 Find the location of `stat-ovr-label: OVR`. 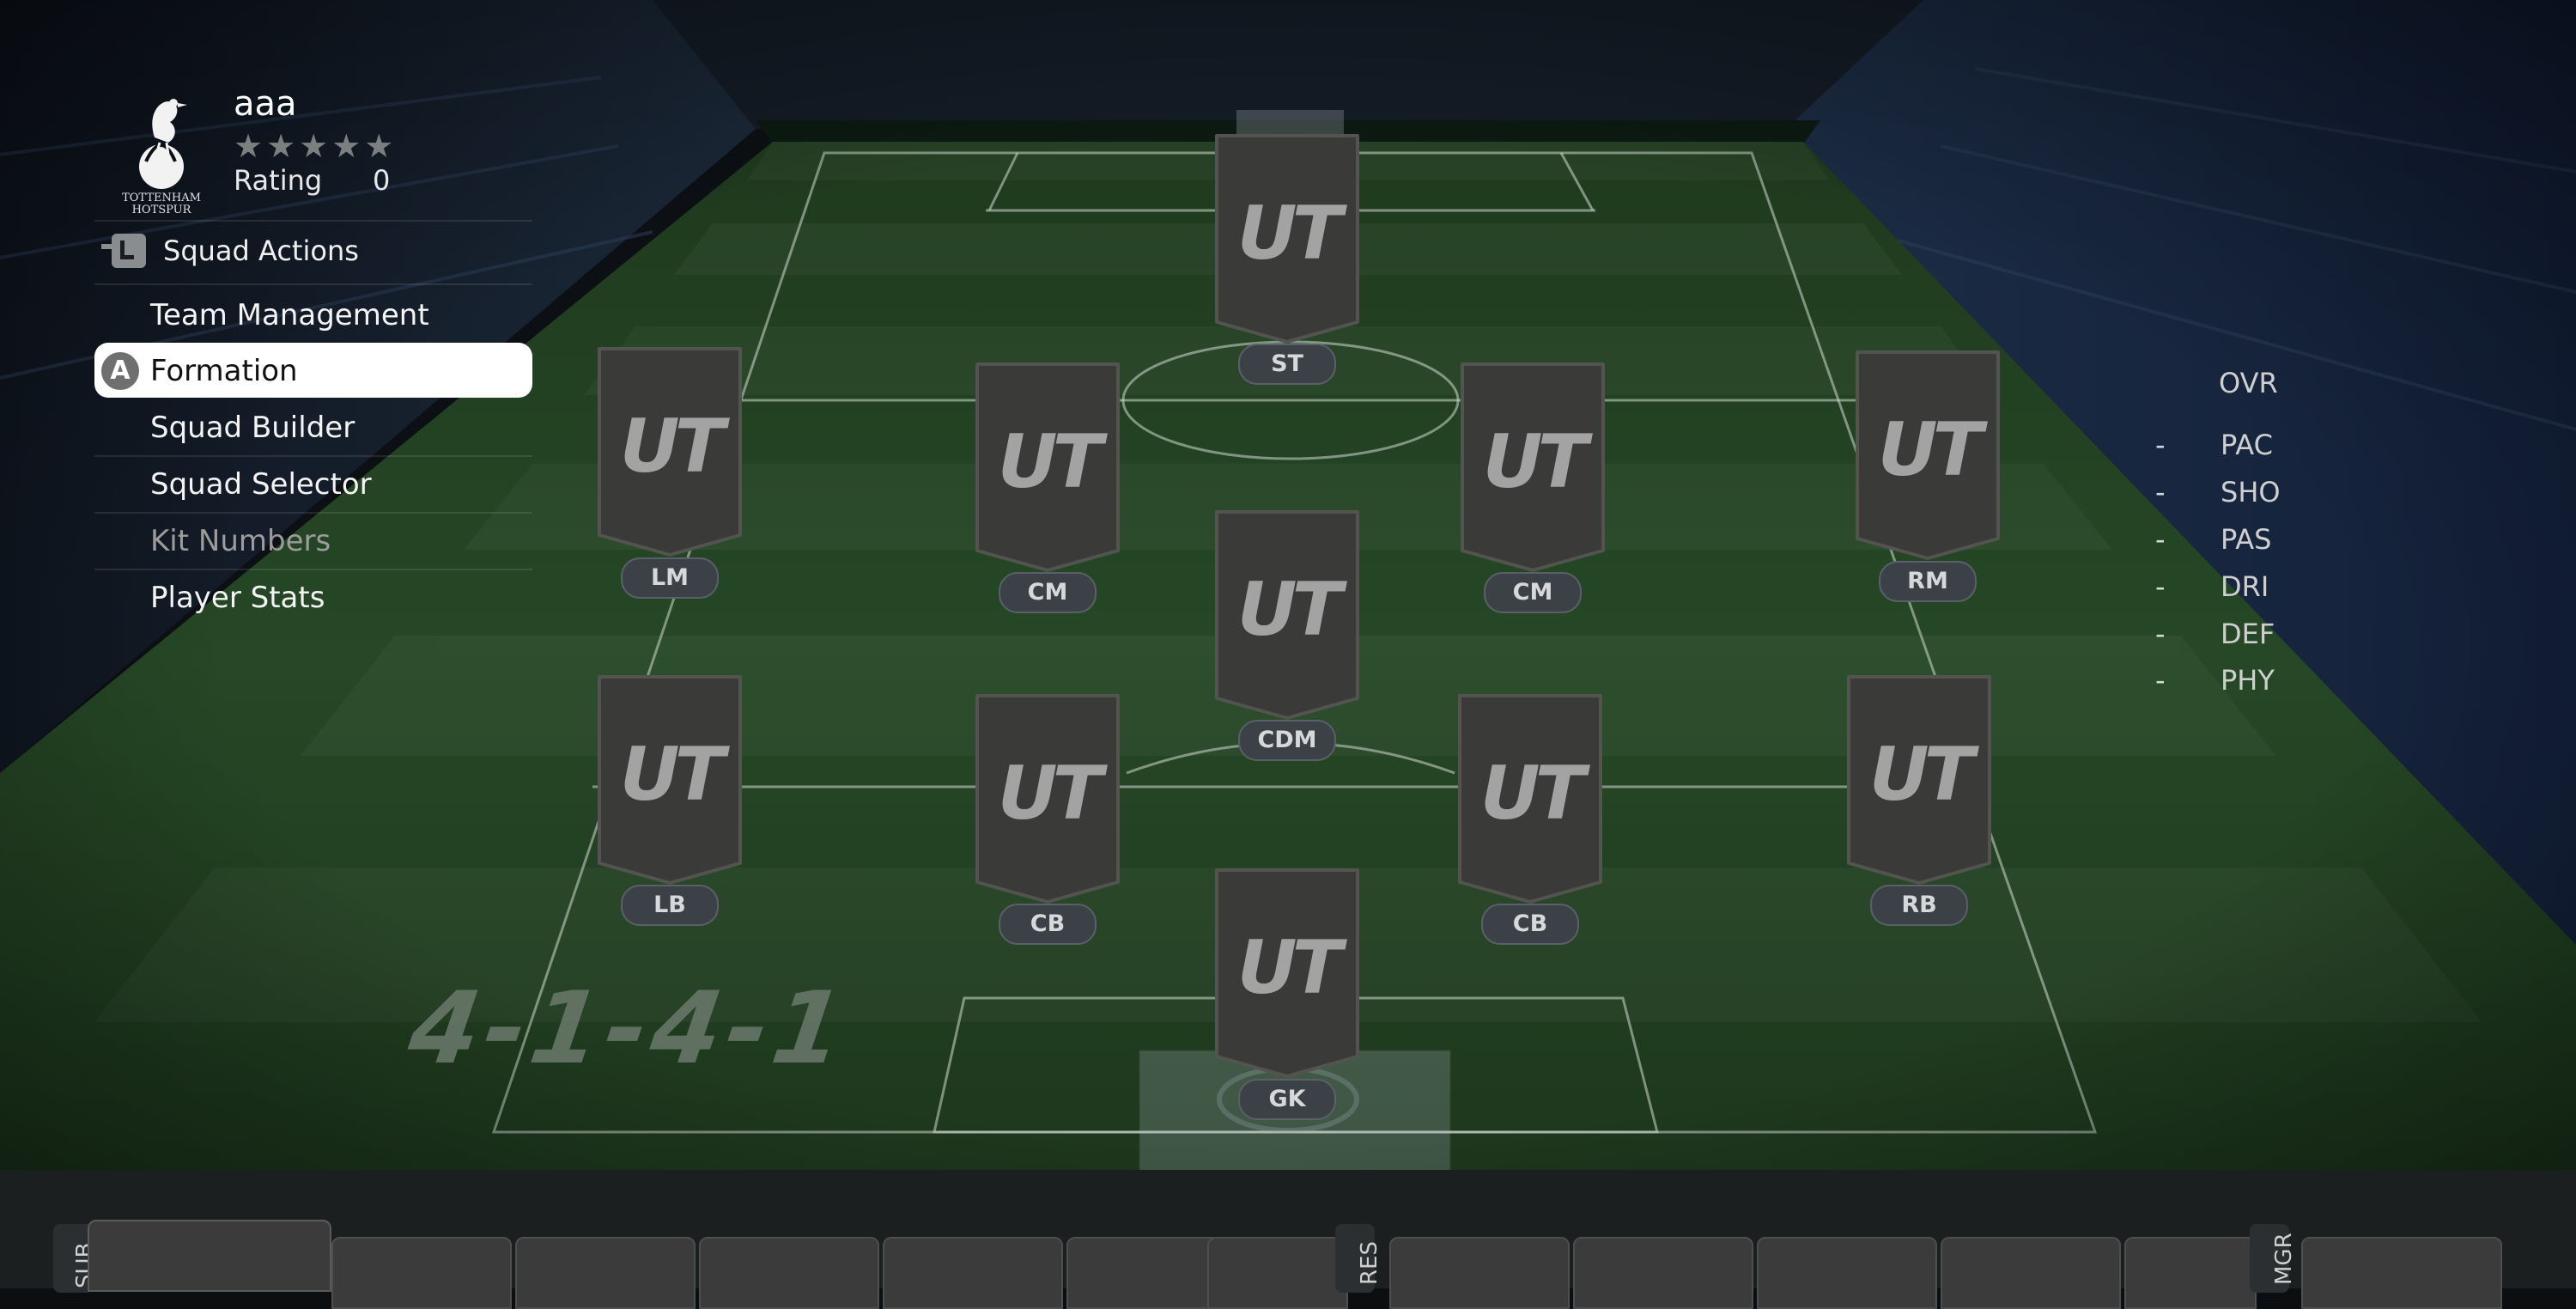

stat-ovr-label: OVR is located at coordinates (2248, 383).